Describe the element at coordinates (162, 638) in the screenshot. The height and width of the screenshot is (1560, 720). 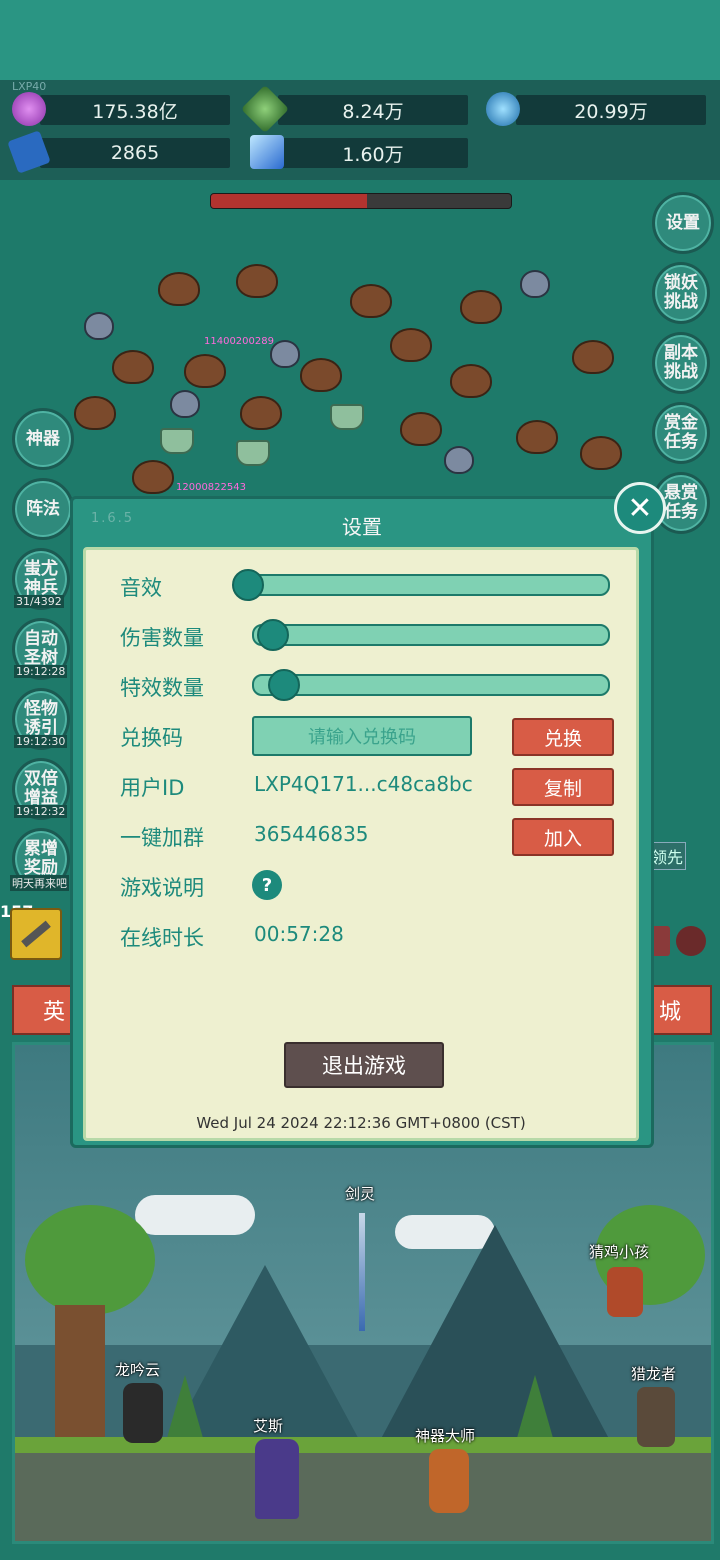
I see `damage-count-label: 伤害数量` at that location.